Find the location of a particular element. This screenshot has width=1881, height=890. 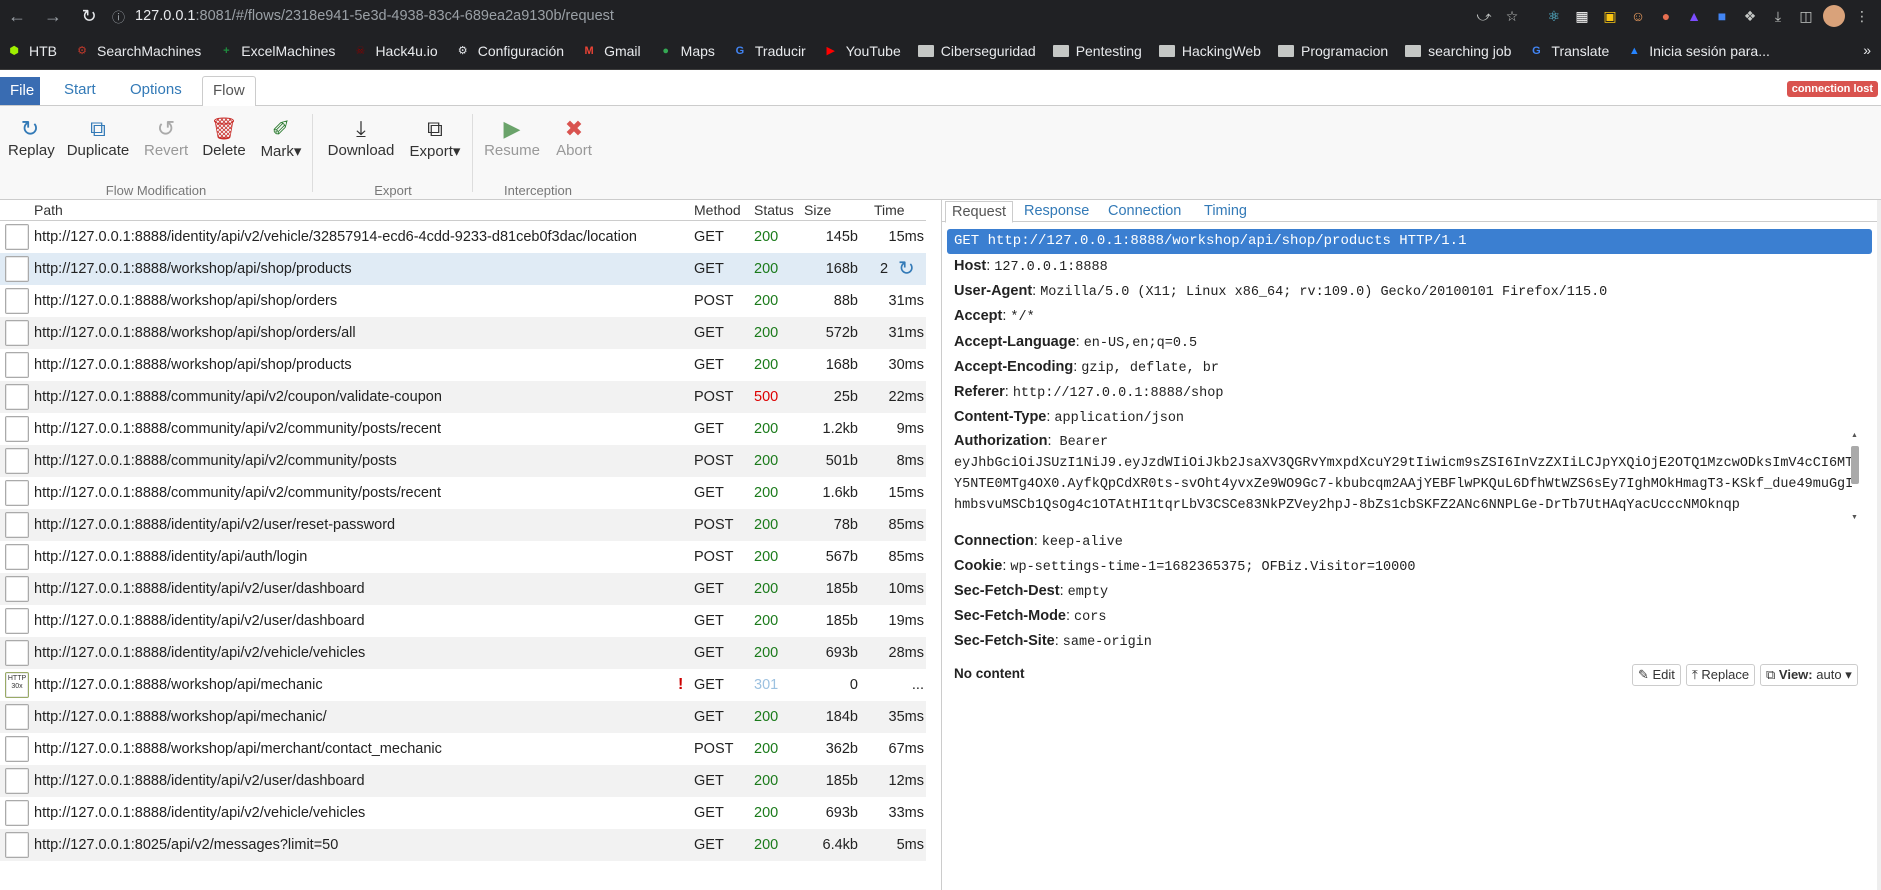

bookmark-item: G Translate is located at coordinates (1568, 51).